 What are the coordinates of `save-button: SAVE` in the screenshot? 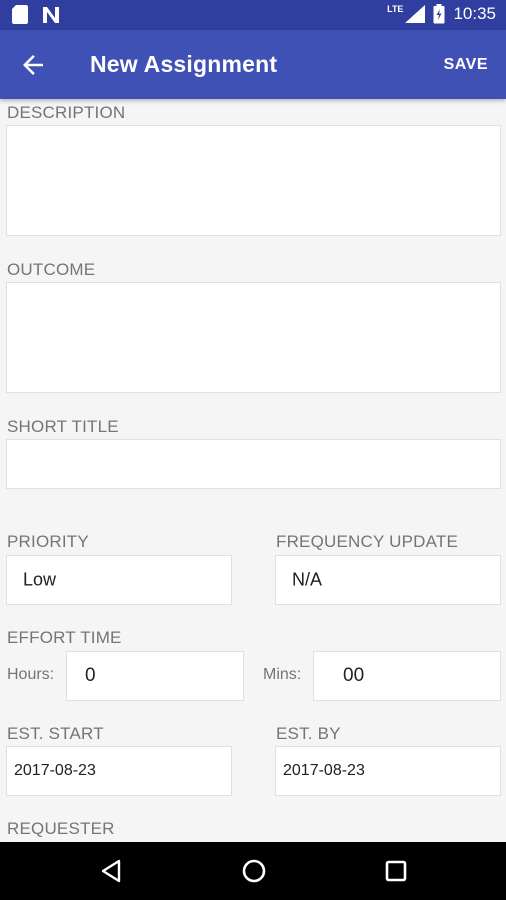 It's located at (466, 65).